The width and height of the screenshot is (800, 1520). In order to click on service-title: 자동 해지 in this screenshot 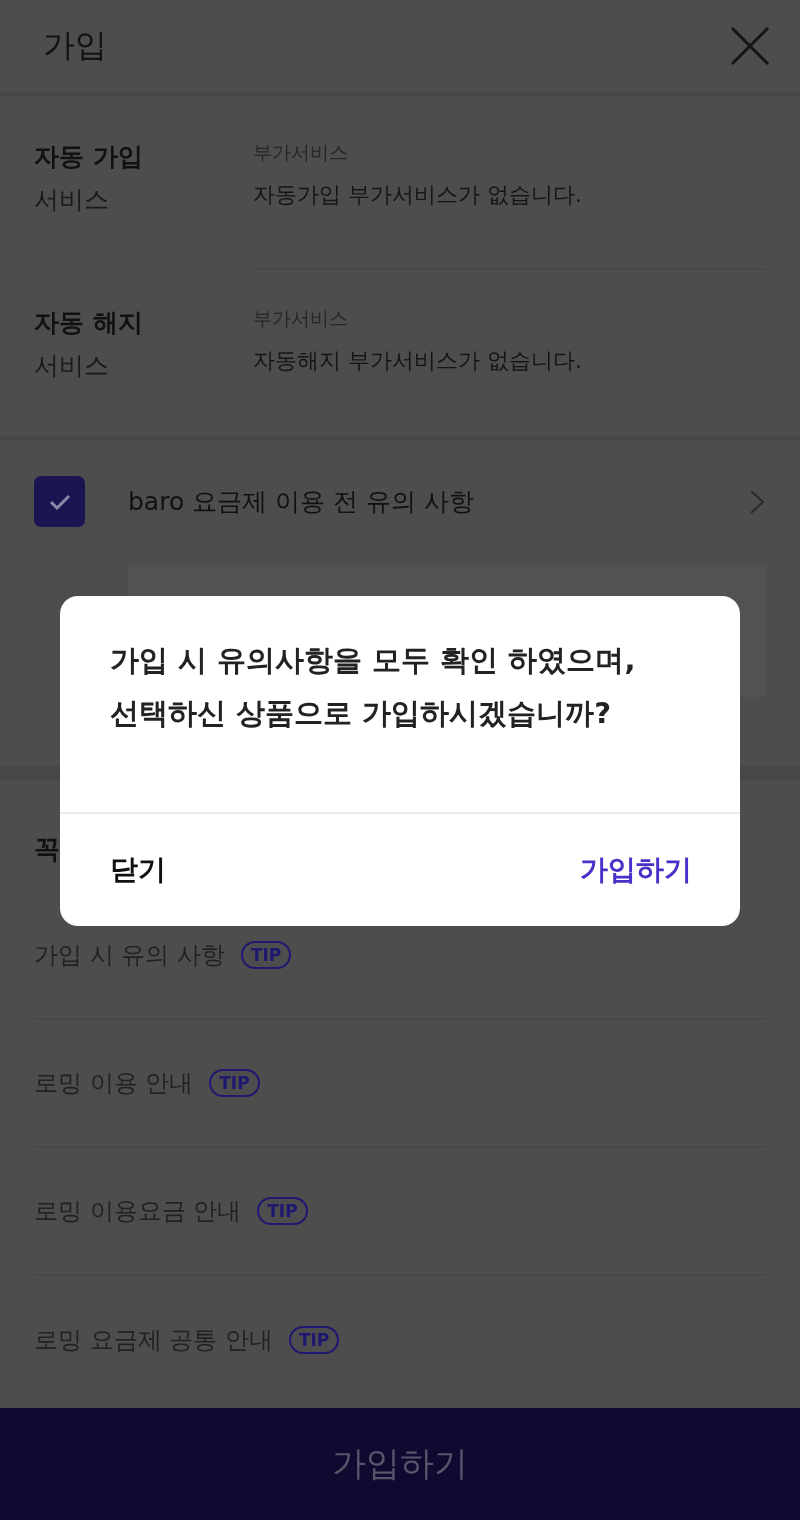, I will do `click(89, 323)`.